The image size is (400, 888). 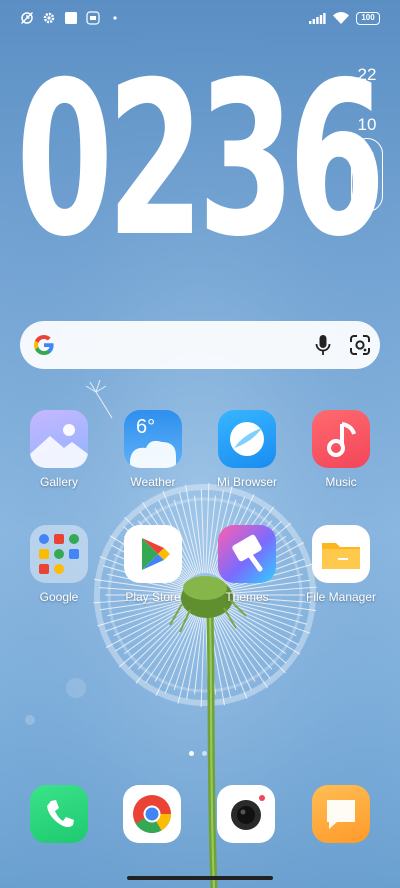 What do you see at coordinates (93, 18) in the screenshot?
I see `mi-badge-icon` at bounding box center [93, 18].